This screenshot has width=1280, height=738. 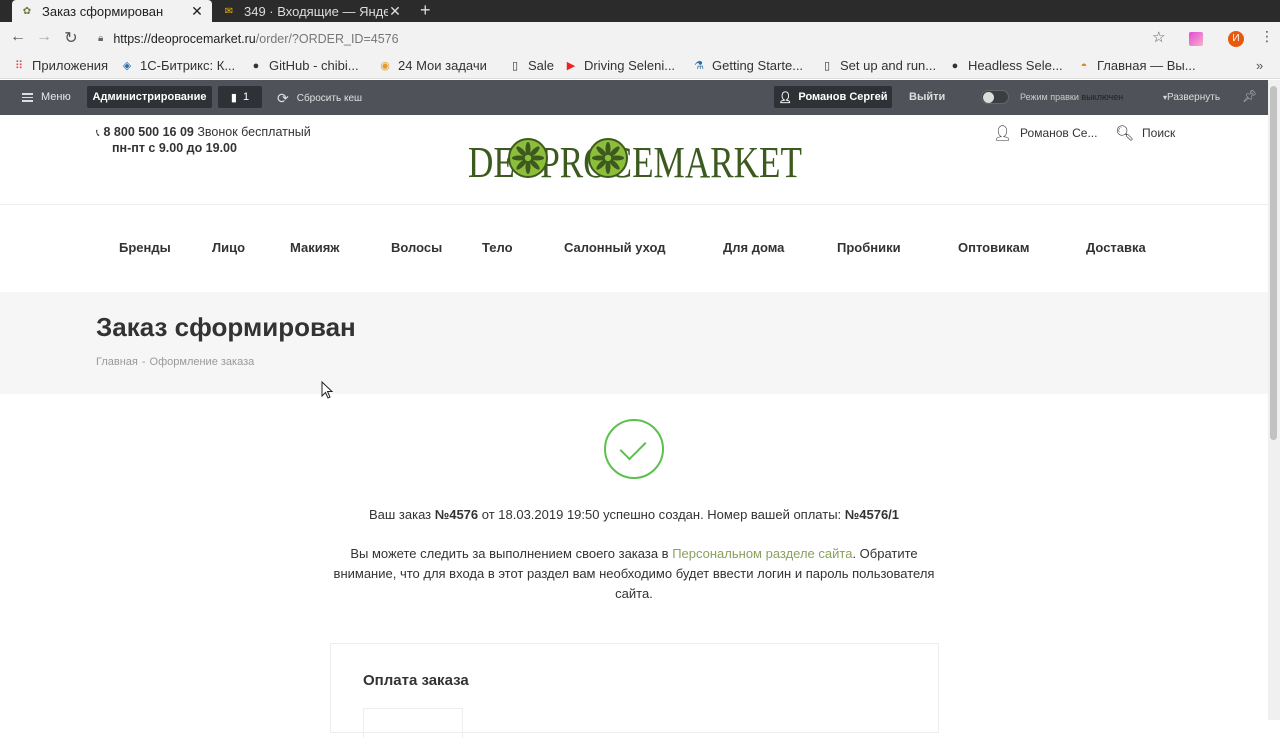 I want to click on breadcrumb-home: Главная, so click(x=117, y=362).